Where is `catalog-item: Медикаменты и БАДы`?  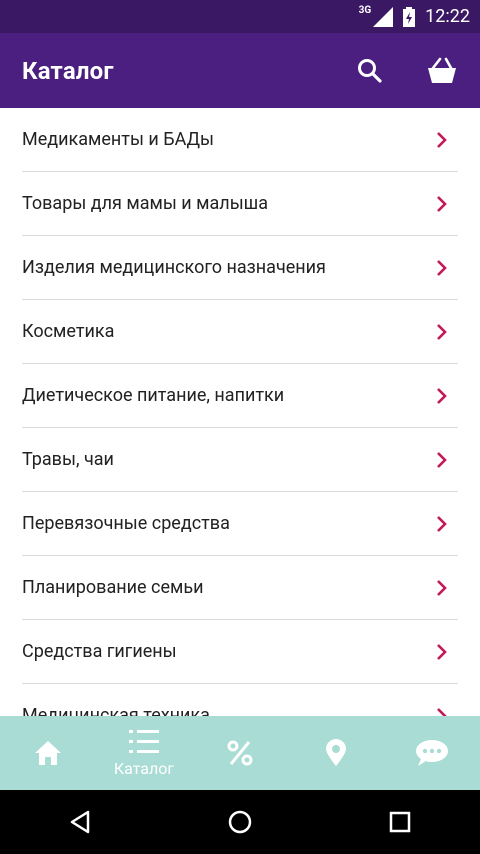
catalog-item: Медикаменты и БАДы is located at coordinates (240, 140).